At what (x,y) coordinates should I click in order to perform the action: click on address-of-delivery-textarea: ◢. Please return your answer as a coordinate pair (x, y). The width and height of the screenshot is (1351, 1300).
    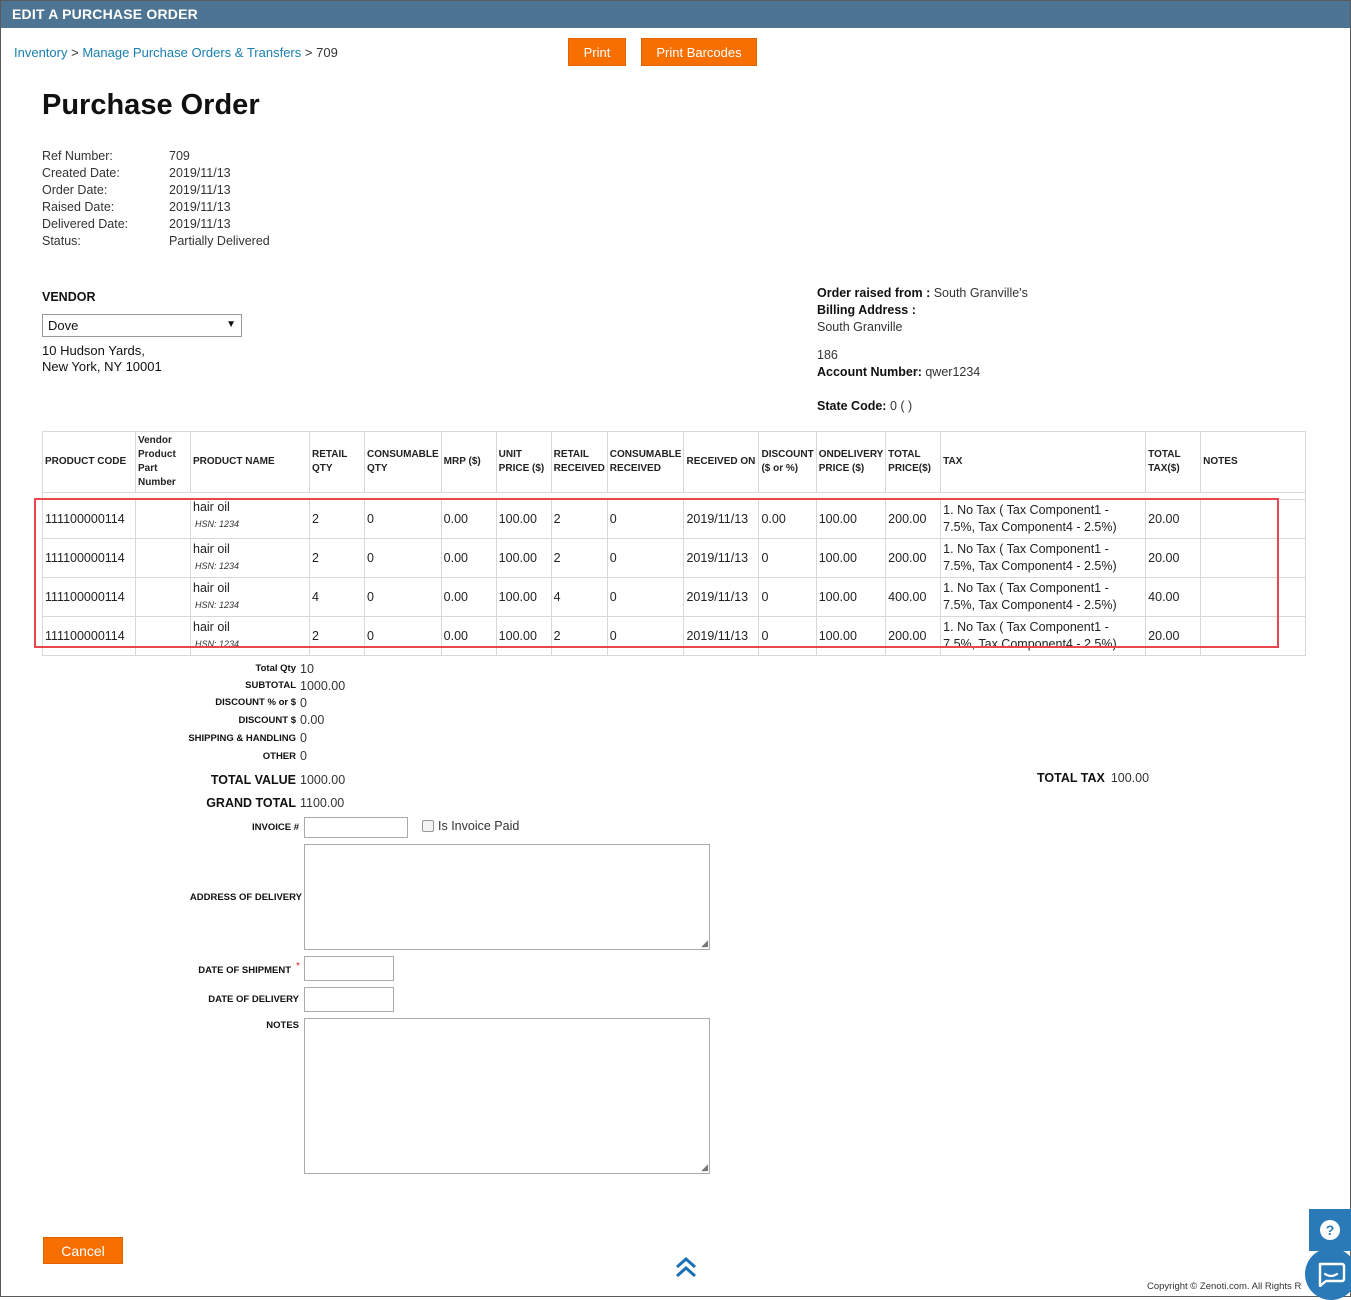
    Looking at the image, I should click on (507, 897).